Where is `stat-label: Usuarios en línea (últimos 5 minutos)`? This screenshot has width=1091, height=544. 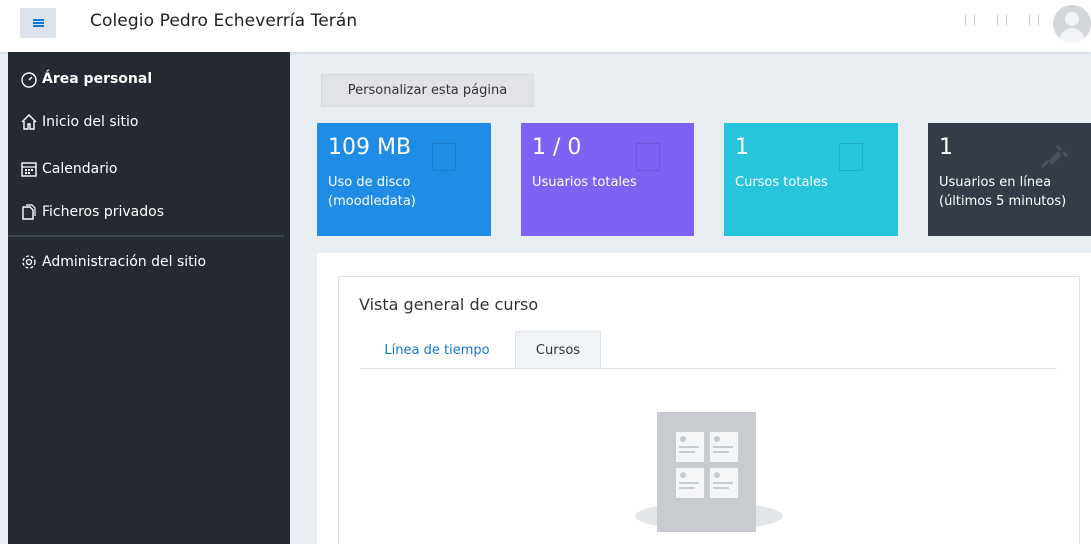
stat-label: Usuarios en línea (últimos 5 minutos) is located at coordinates (1003, 192).